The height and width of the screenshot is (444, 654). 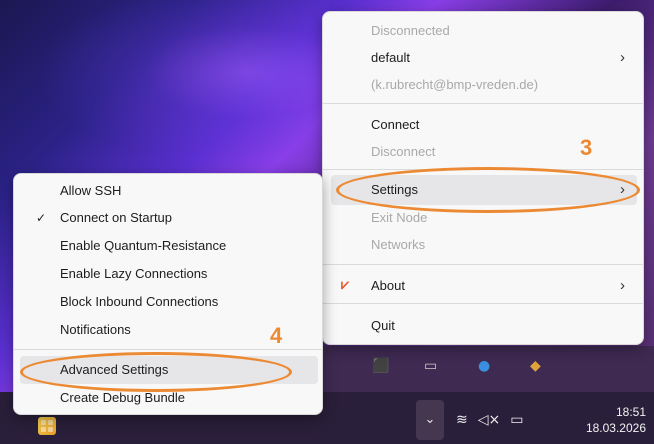 What do you see at coordinates (516, 420) in the screenshot?
I see `battery-icon: ▭` at bounding box center [516, 420].